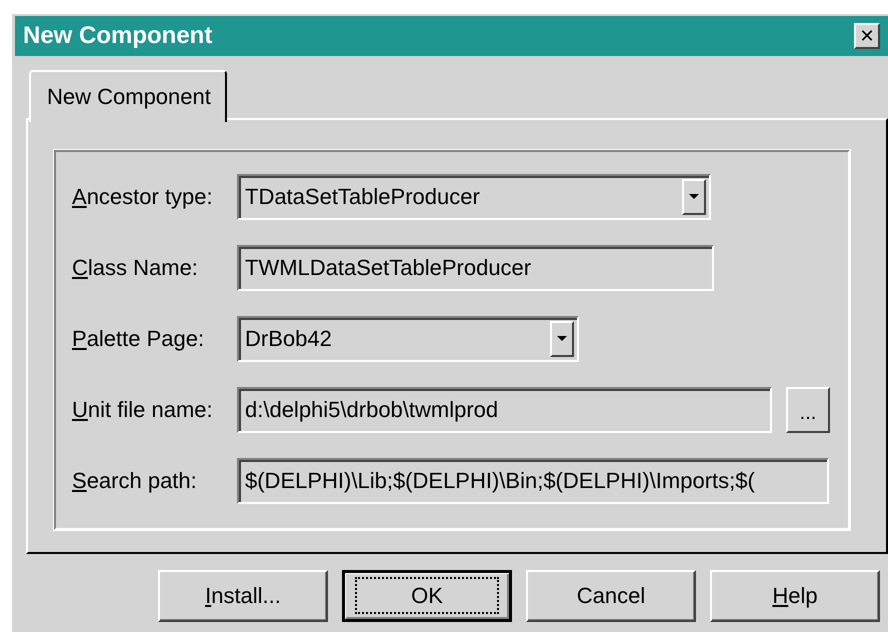  I want to click on field-label: Palette Page:, so click(139, 339).